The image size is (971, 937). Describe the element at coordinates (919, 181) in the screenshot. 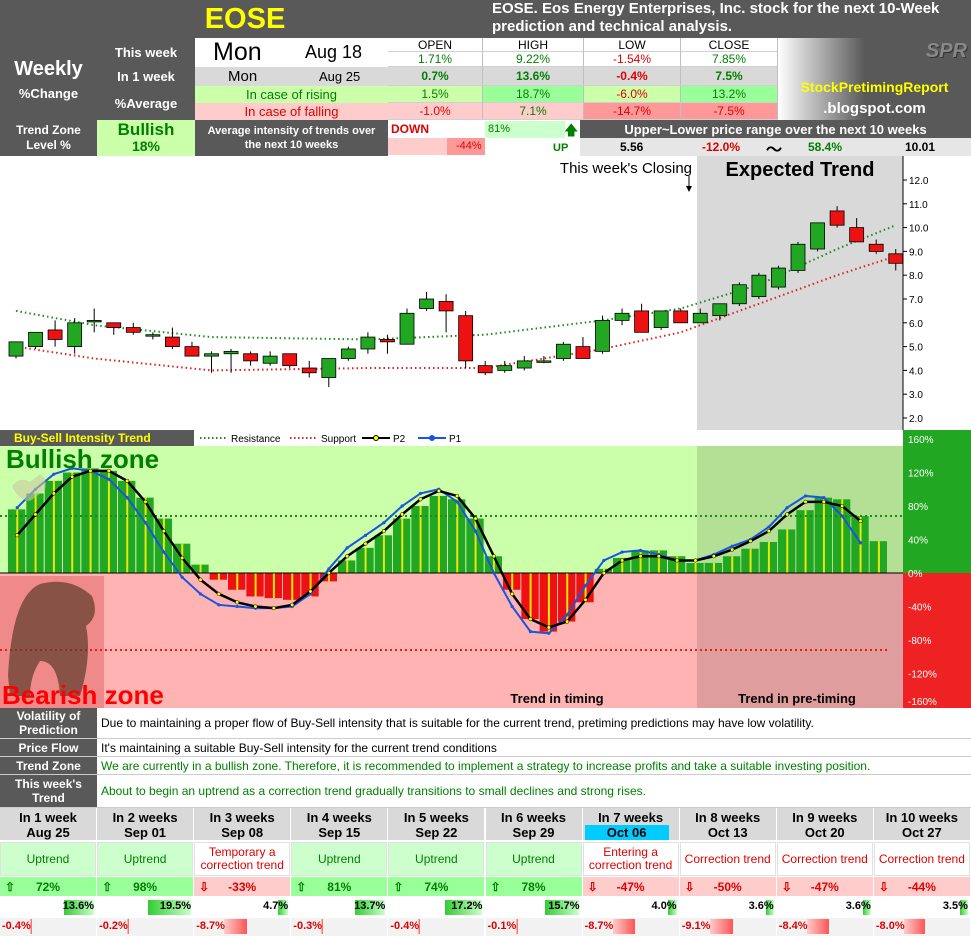

I see `price-tick-label: 12.0` at that location.